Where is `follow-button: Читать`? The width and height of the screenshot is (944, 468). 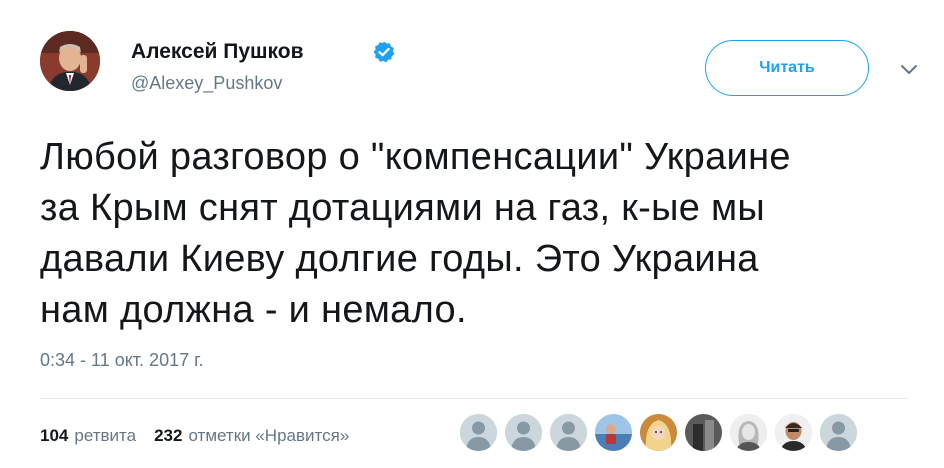 follow-button: Читать is located at coordinates (787, 68).